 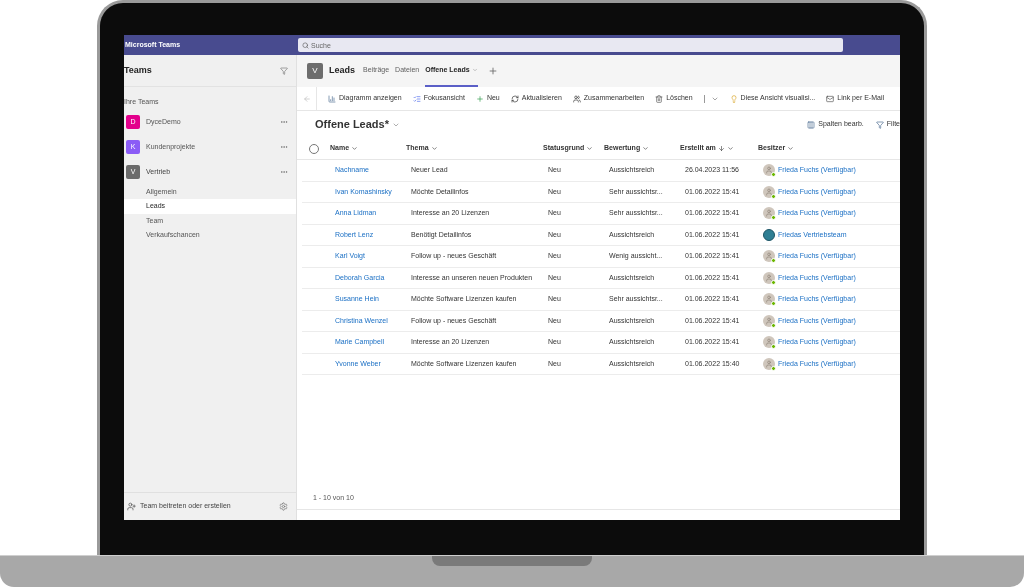 I want to click on back-icon, so click(x=306, y=98).